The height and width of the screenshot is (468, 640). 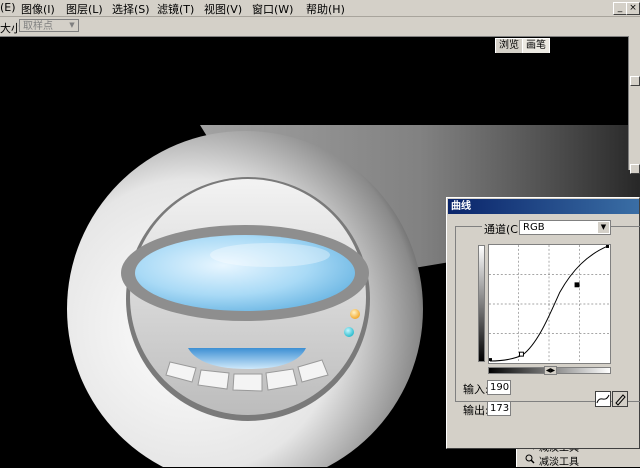 I want to click on tool-dodge: 减淡工具, so click(x=552, y=460).